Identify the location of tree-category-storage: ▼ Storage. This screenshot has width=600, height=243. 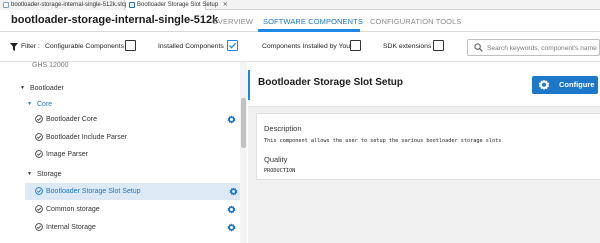
(119, 174).